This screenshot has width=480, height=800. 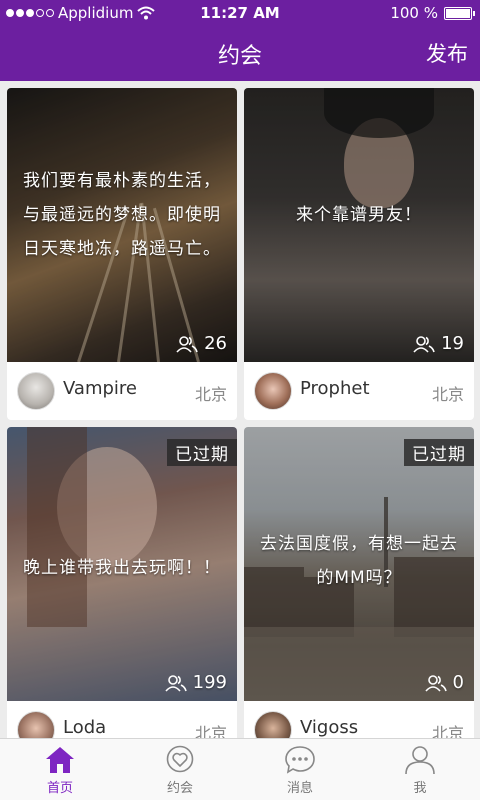 I want to click on card-text: 来个靠谱男友！, so click(x=359, y=215).